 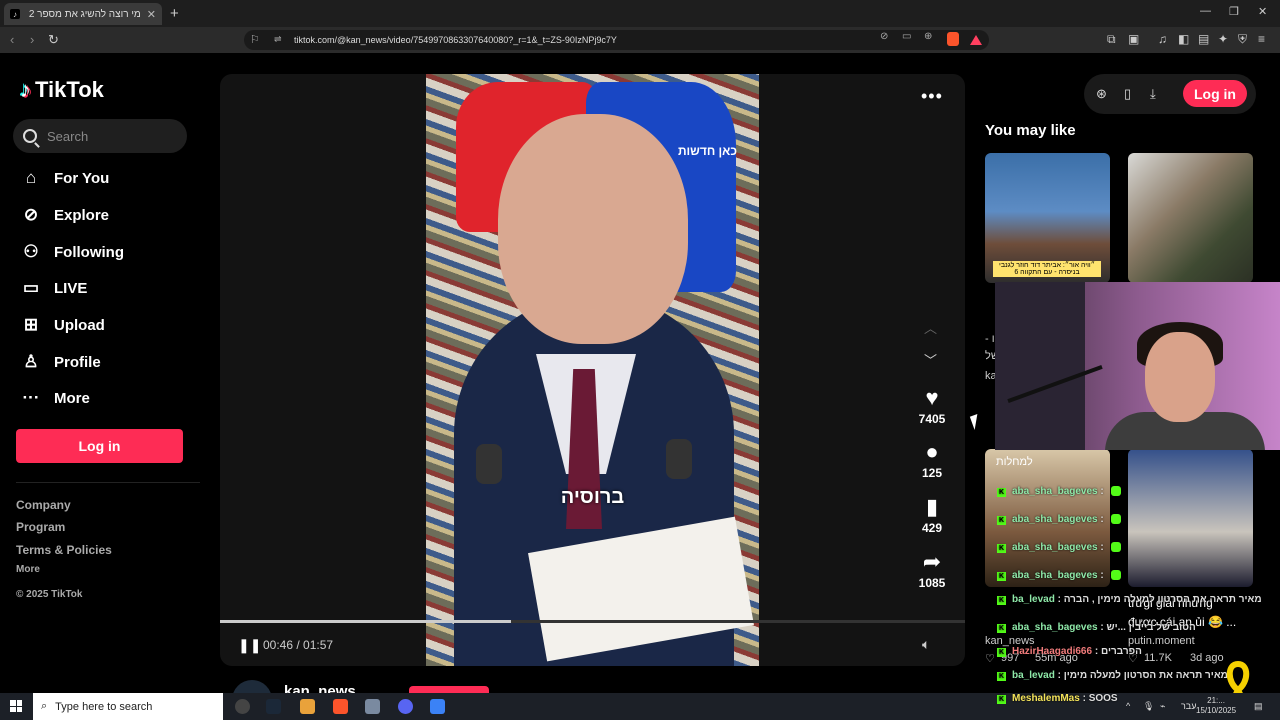 I want to click on footer-terms: Terms & Policies, so click(x=64, y=550).